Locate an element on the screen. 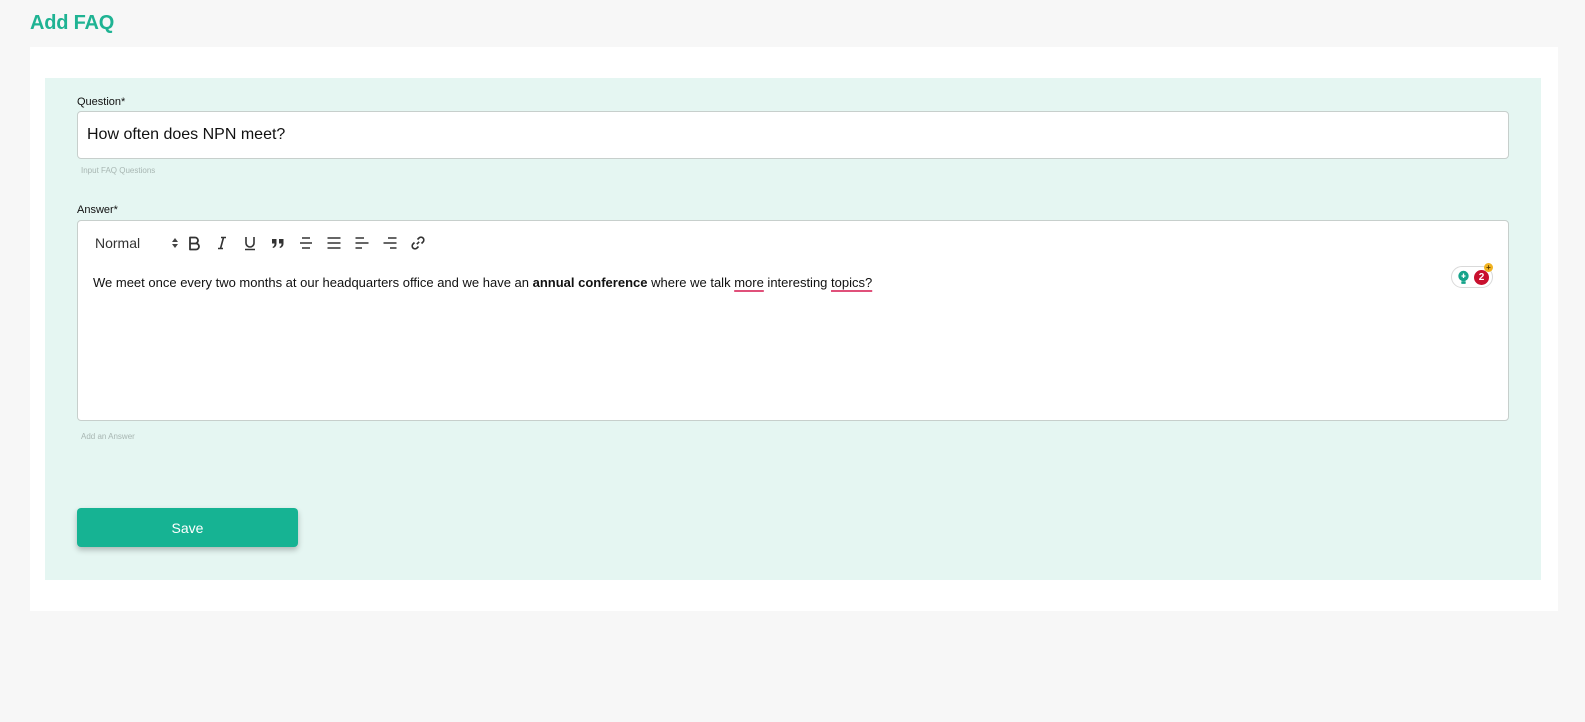  align-right-button is located at coordinates (390, 243).